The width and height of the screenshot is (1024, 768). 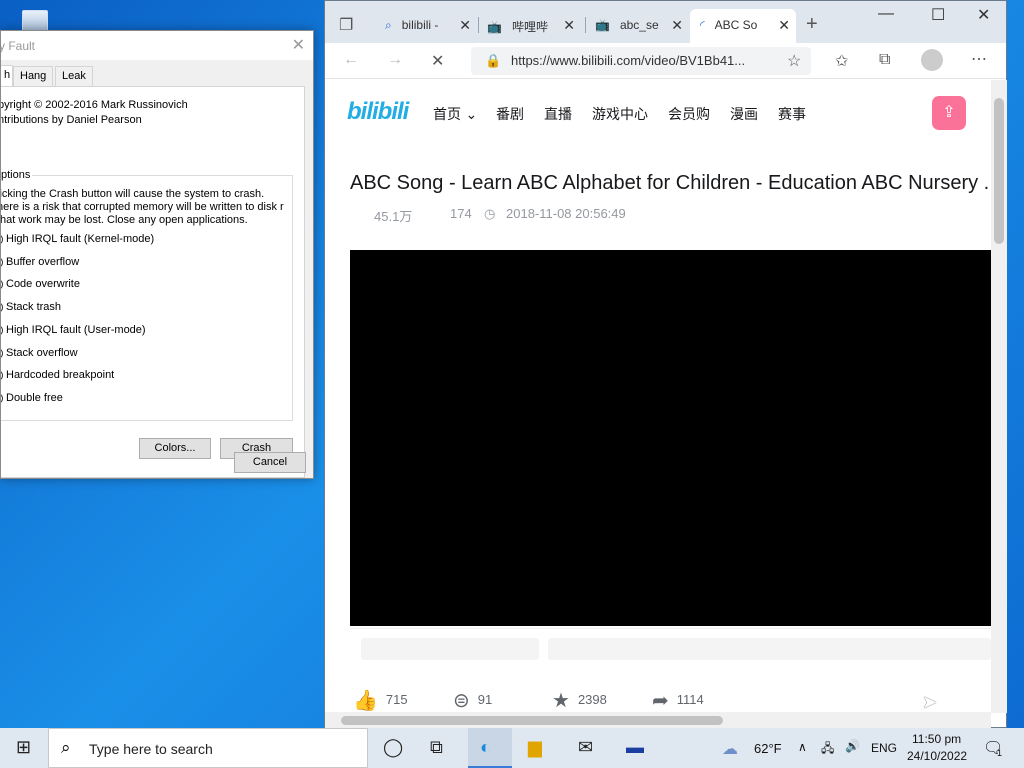 What do you see at coordinates (270, 462) in the screenshot?
I see `cancel-button: Cancel` at bounding box center [270, 462].